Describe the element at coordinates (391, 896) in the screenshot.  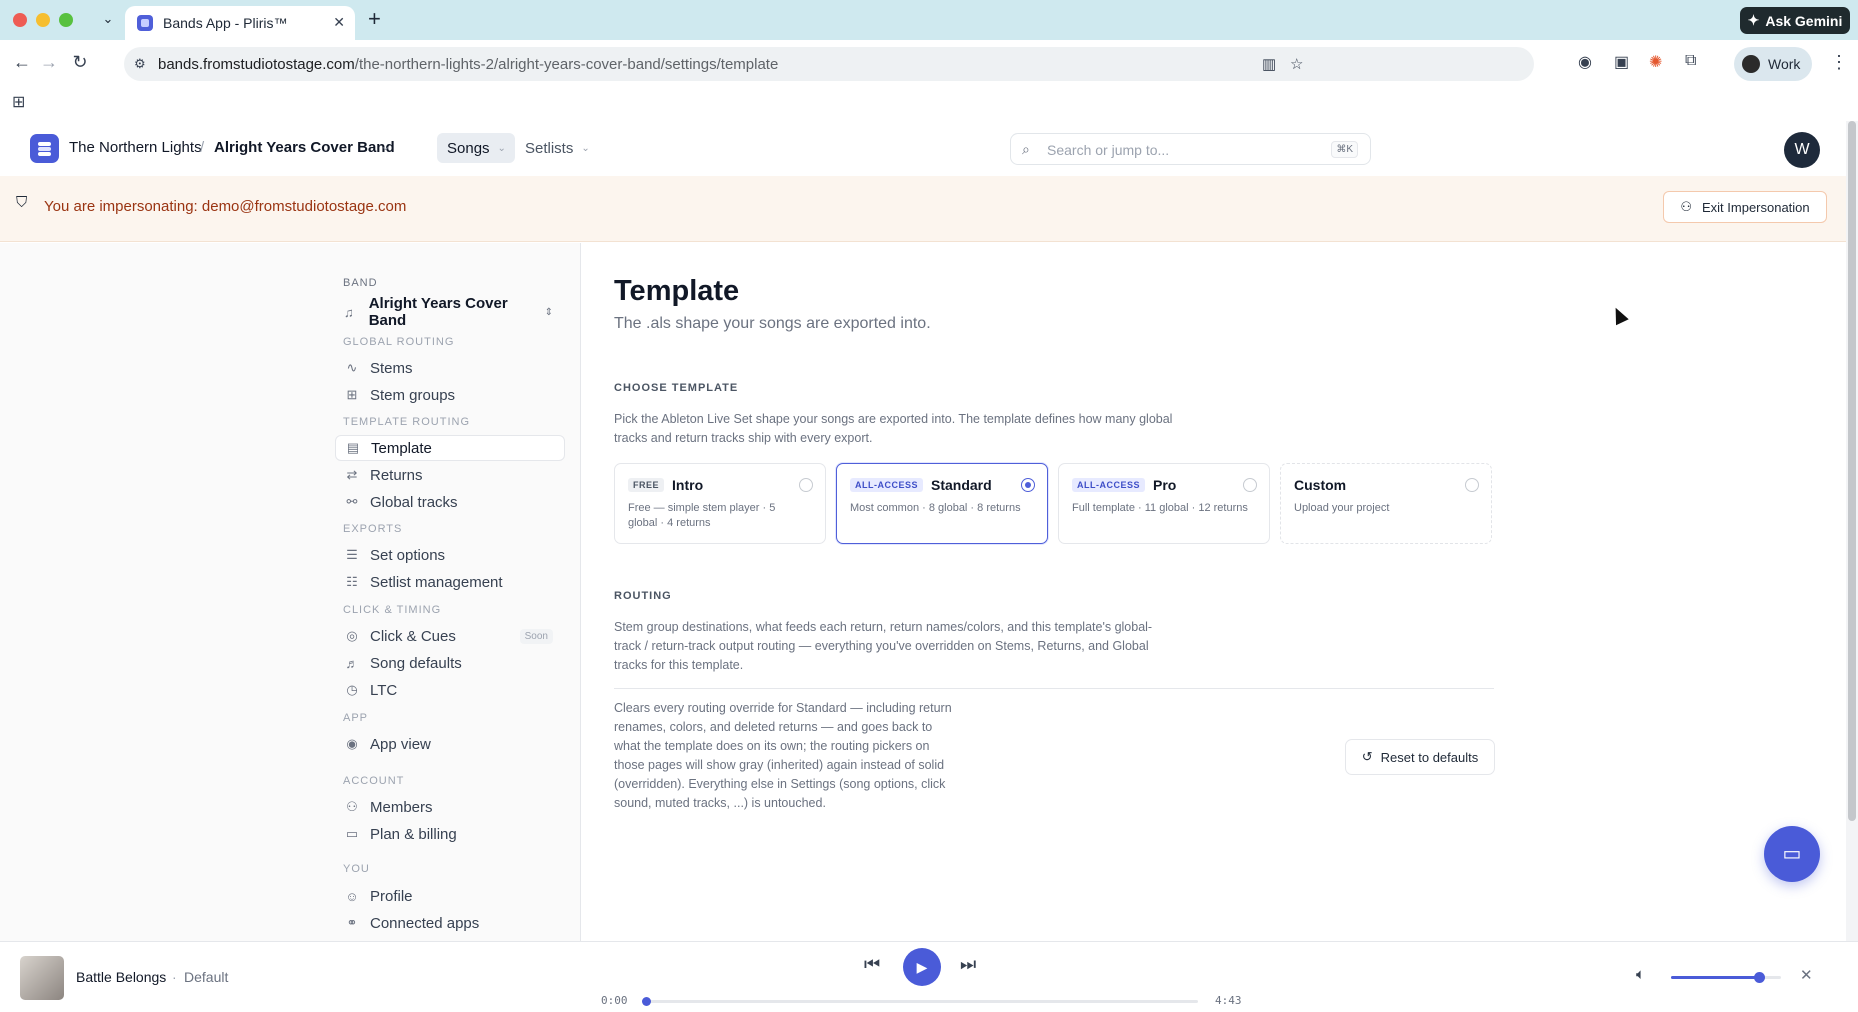
I see `sidebar-item-label: Profile` at that location.